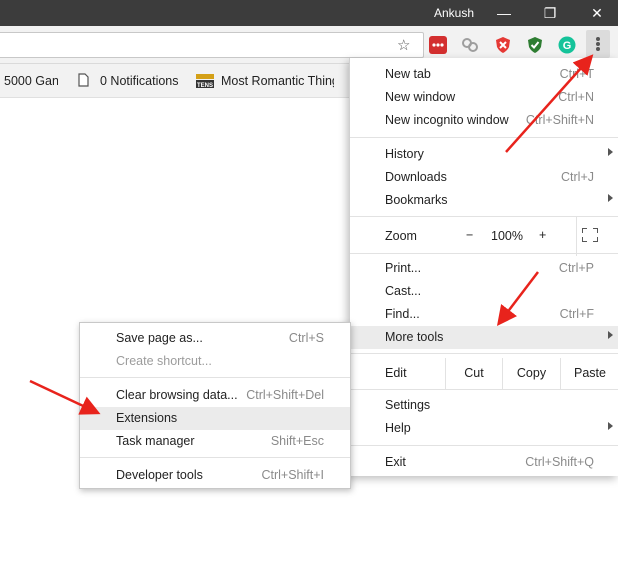 The height and width of the screenshot is (573, 618). I want to click on menu-item-label: More tools, so click(414, 337).